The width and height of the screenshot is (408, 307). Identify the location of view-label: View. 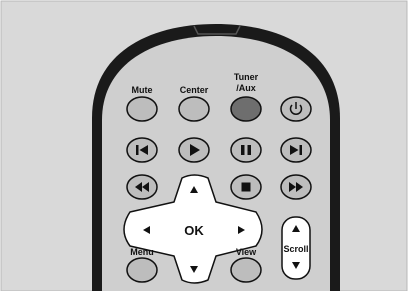
(246, 252).